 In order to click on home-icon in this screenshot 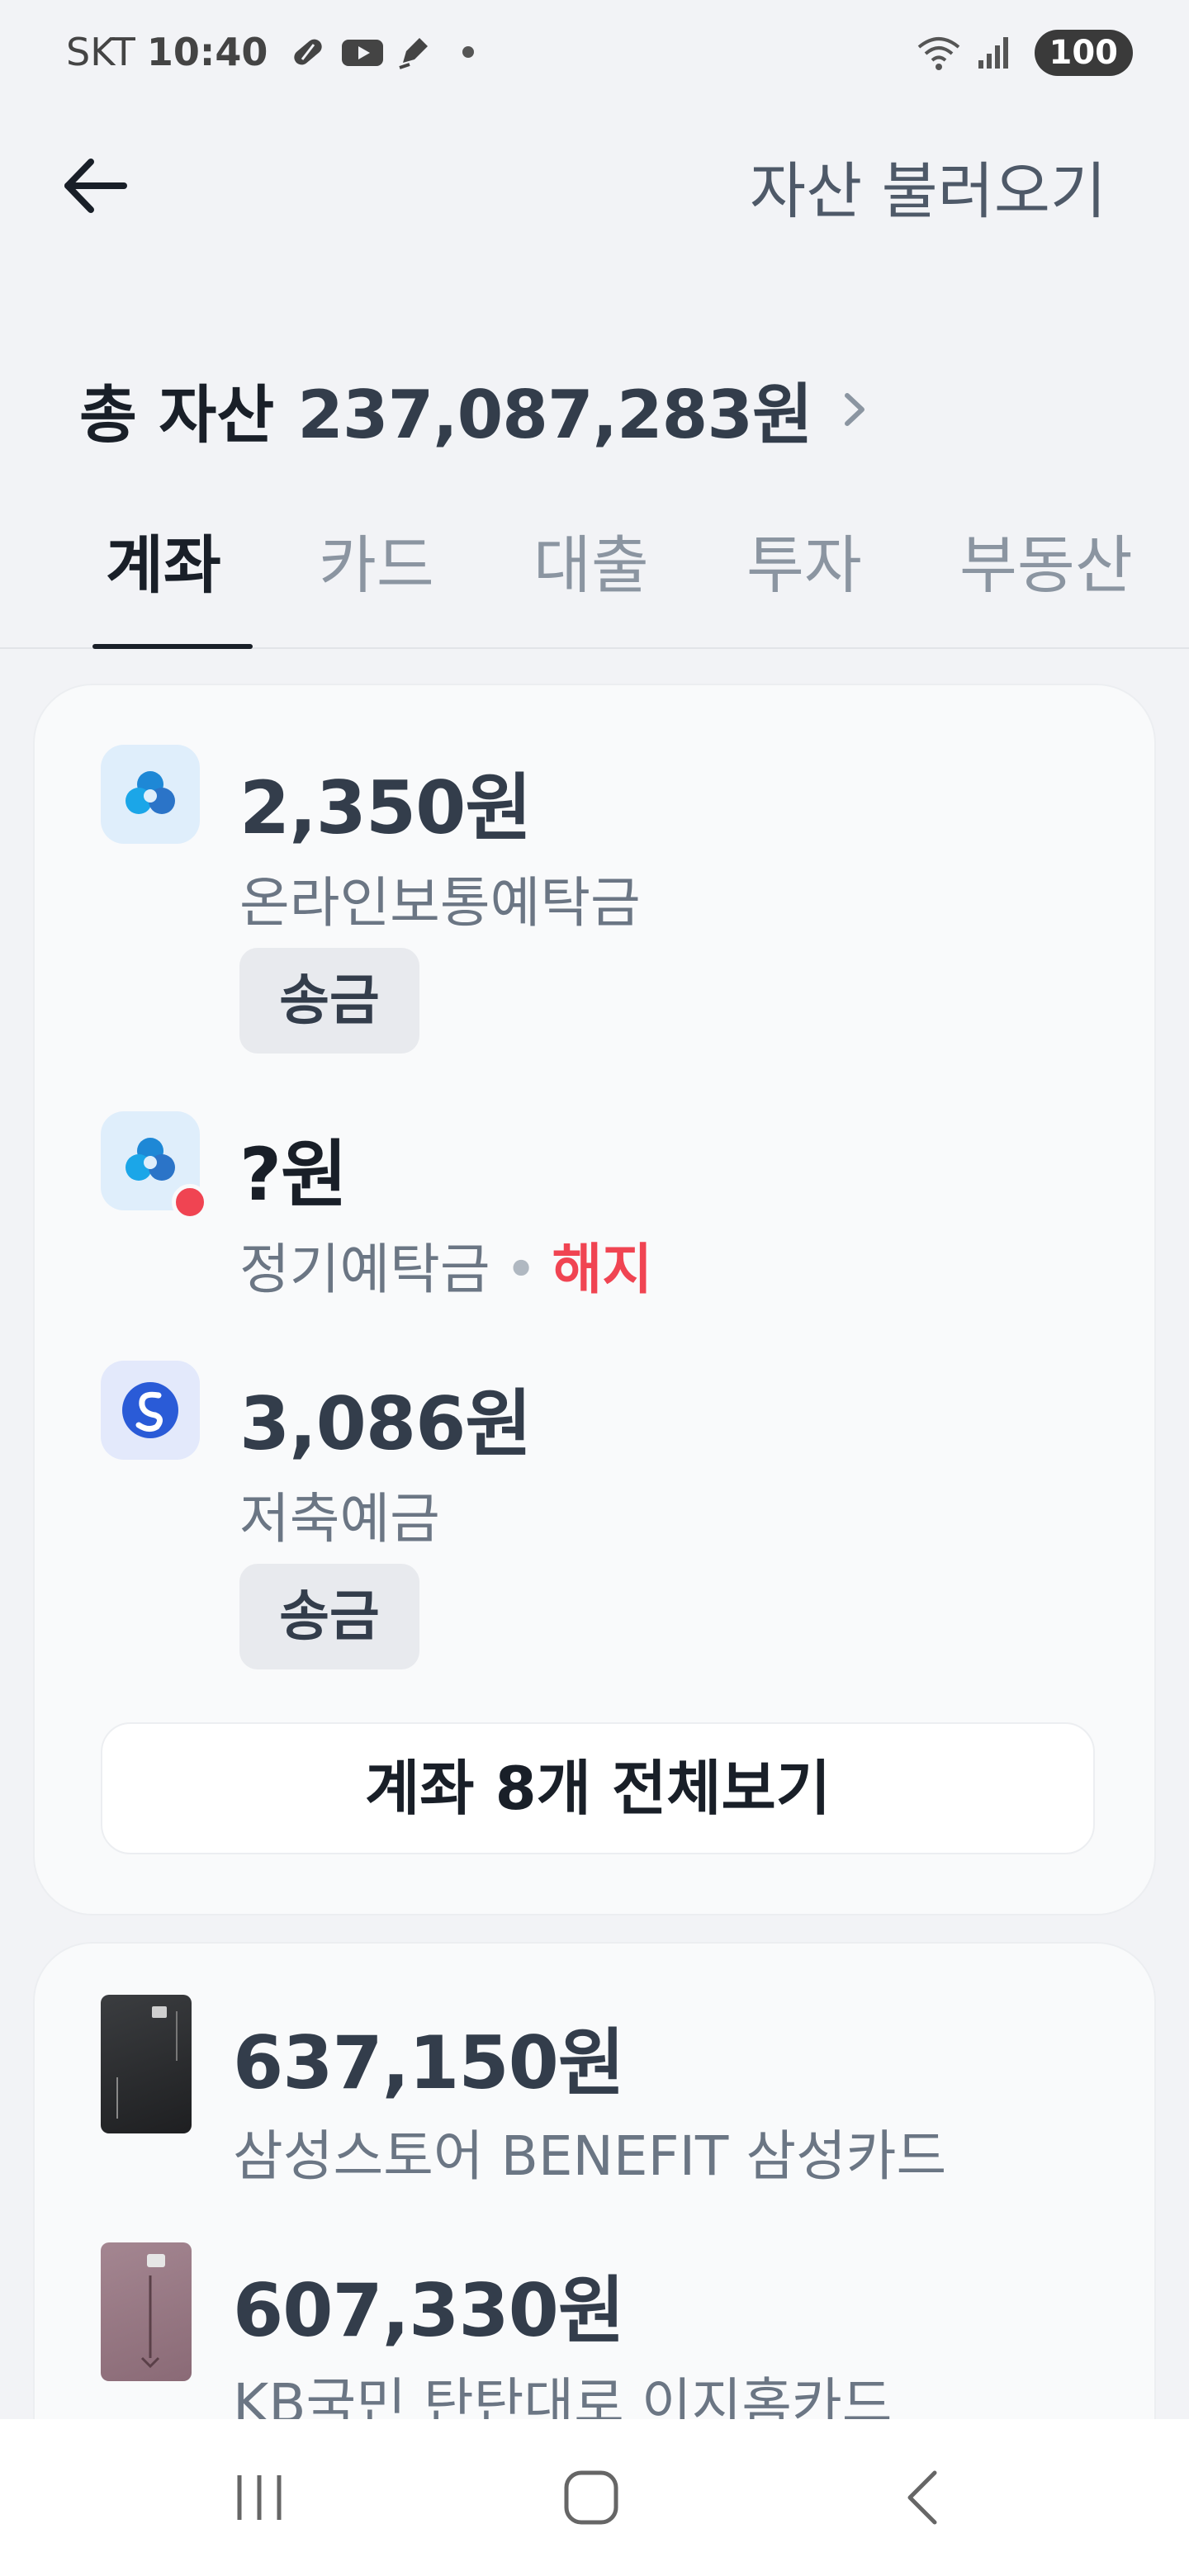, I will do `click(591, 2497)`.